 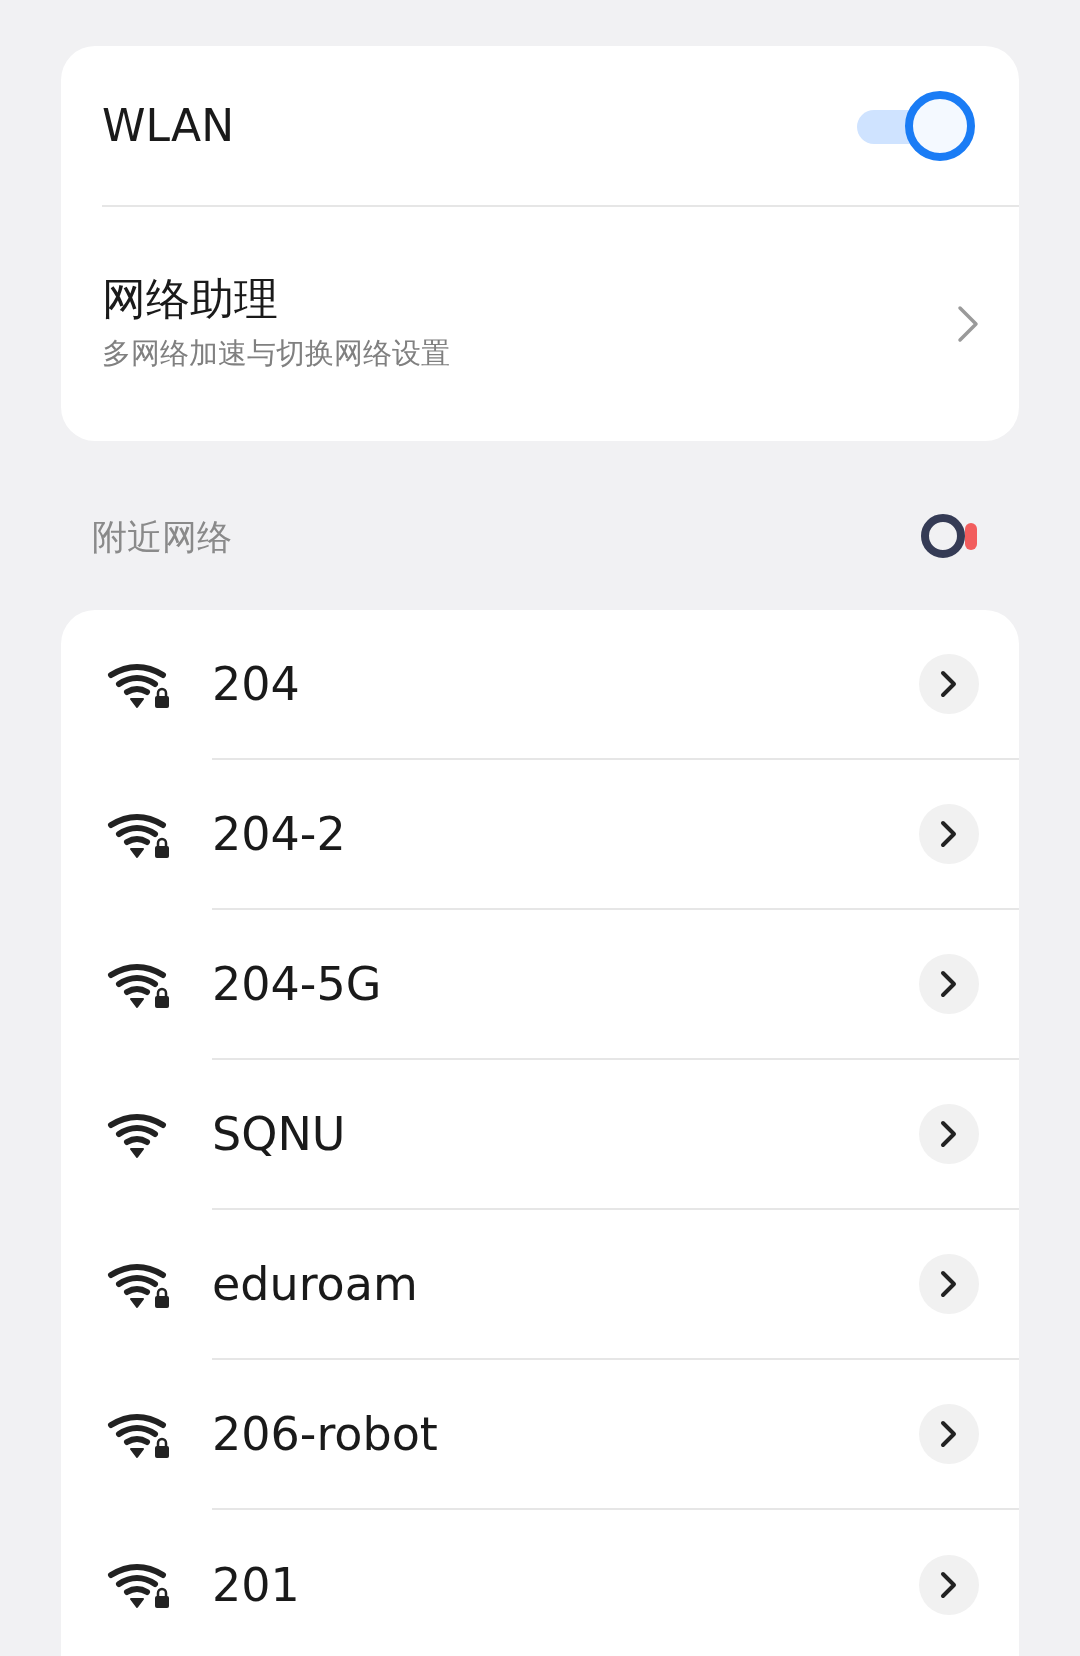 I want to click on network-name: 201, so click(x=256, y=1585).